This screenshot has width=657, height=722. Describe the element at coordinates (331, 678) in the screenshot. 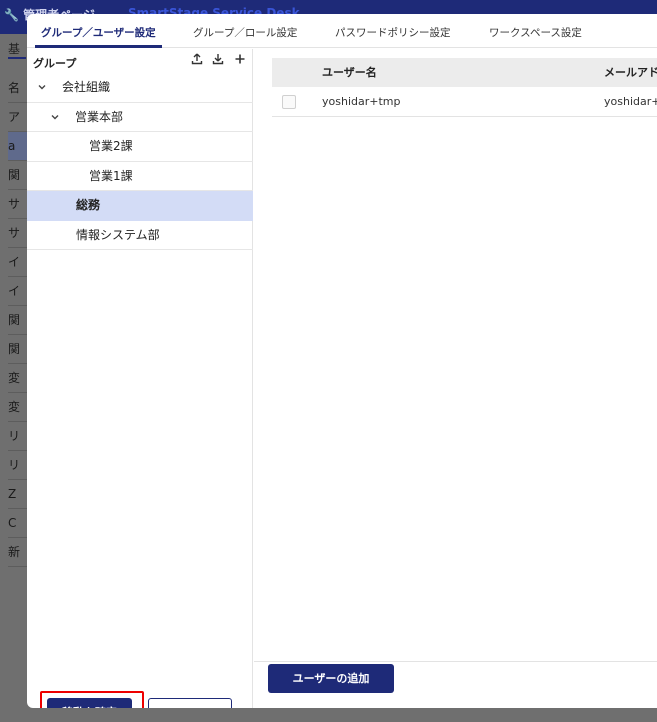

I see `add-user-button: ユーザーの追加` at that location.